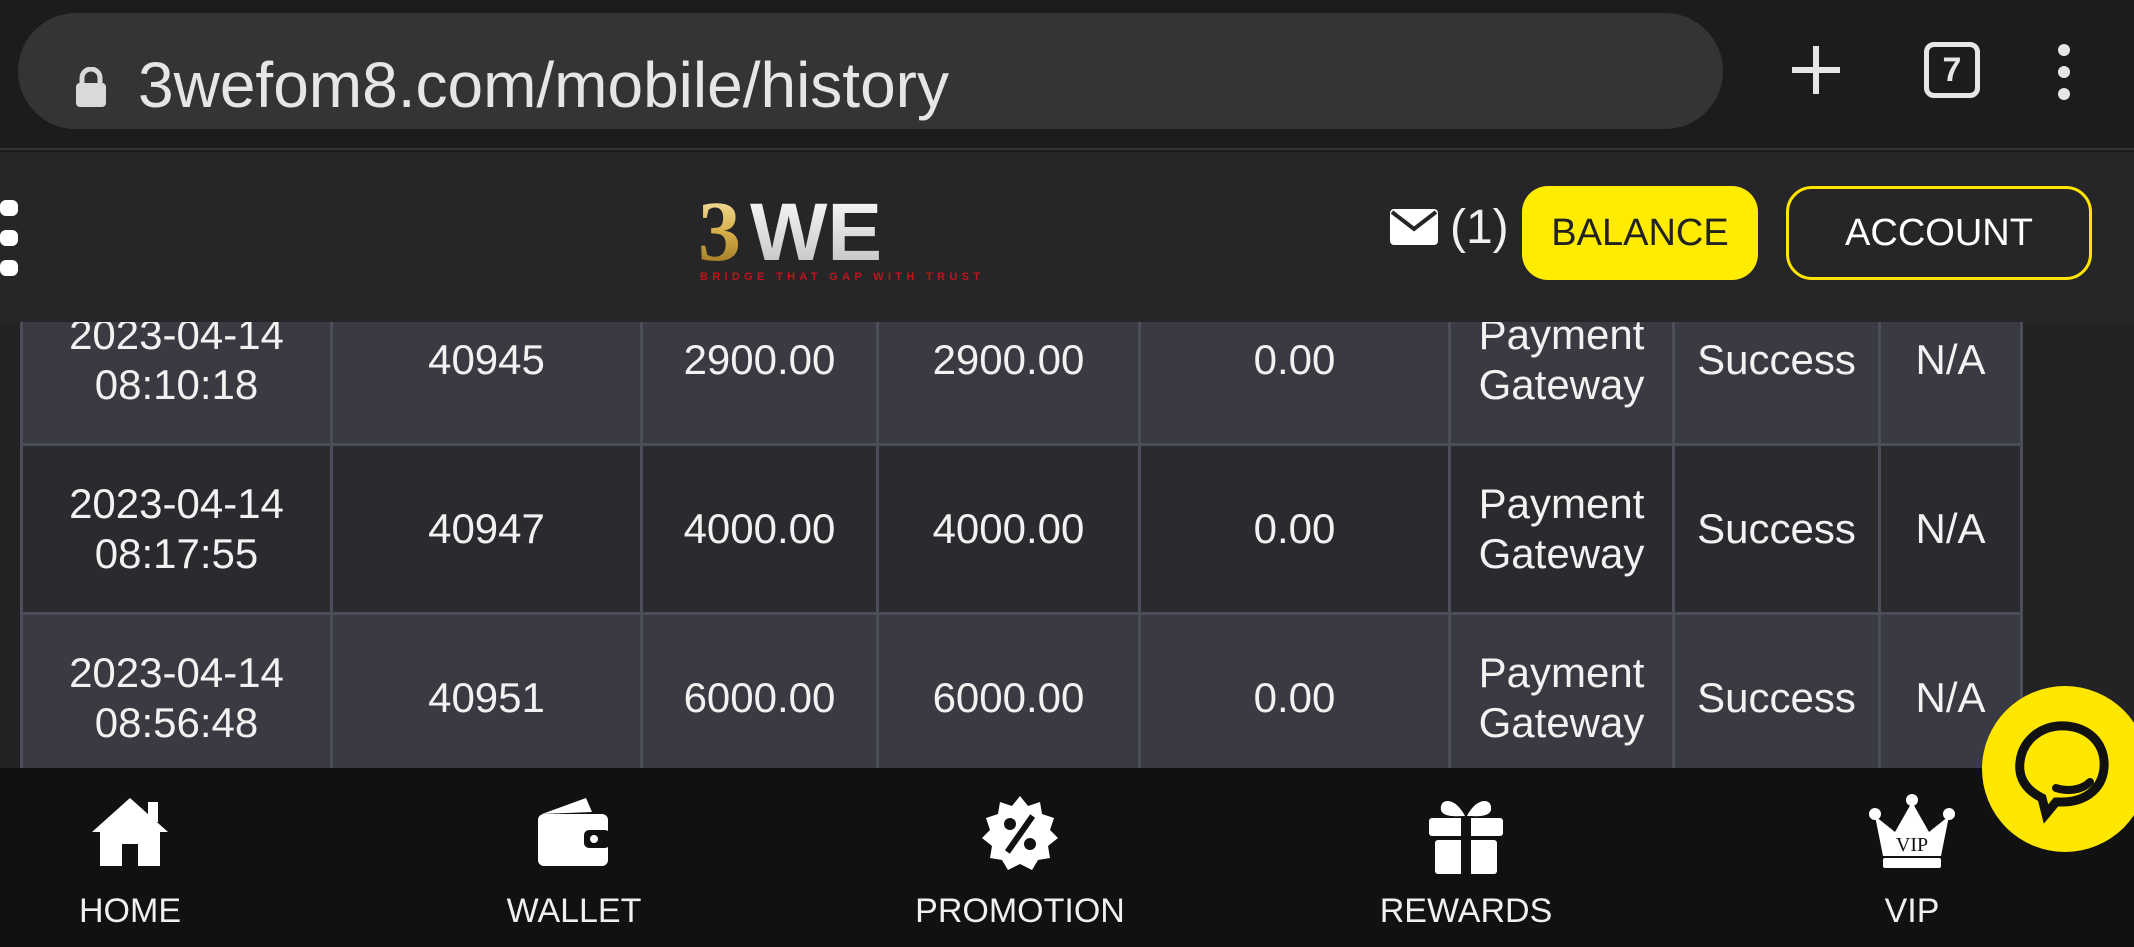  I want to click on chat-icon, so click(2062, 772).